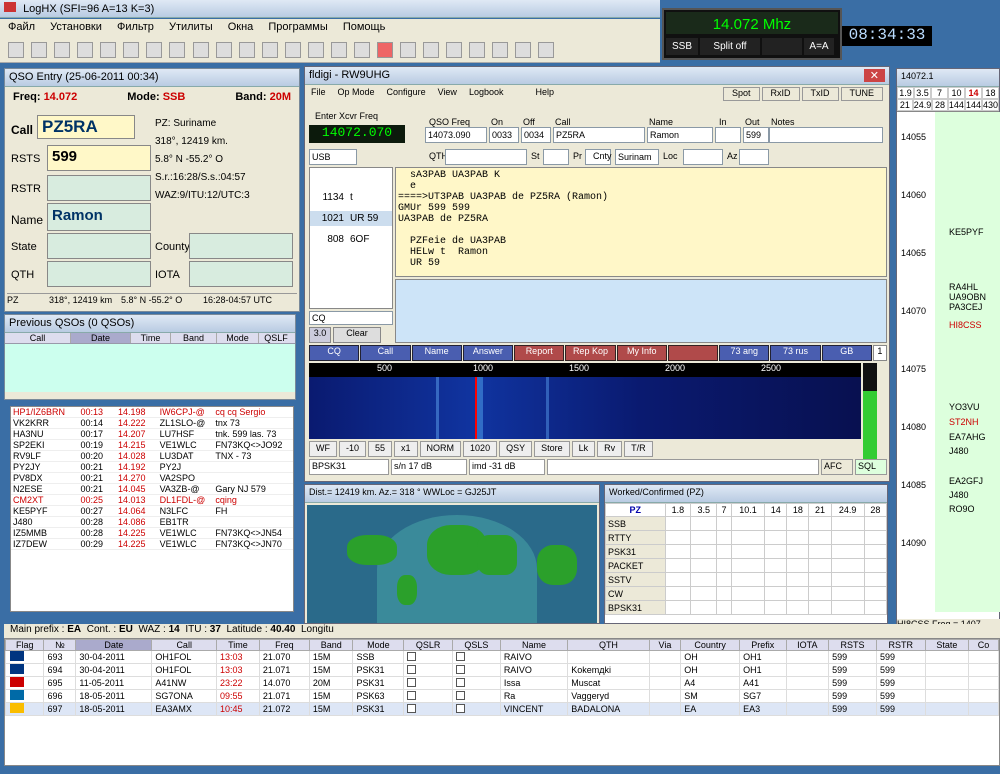  What do you see at coordinates (276, 338) in the screenshot?
I see `col-qslf: QSLF` at bounding box center [276, 338].